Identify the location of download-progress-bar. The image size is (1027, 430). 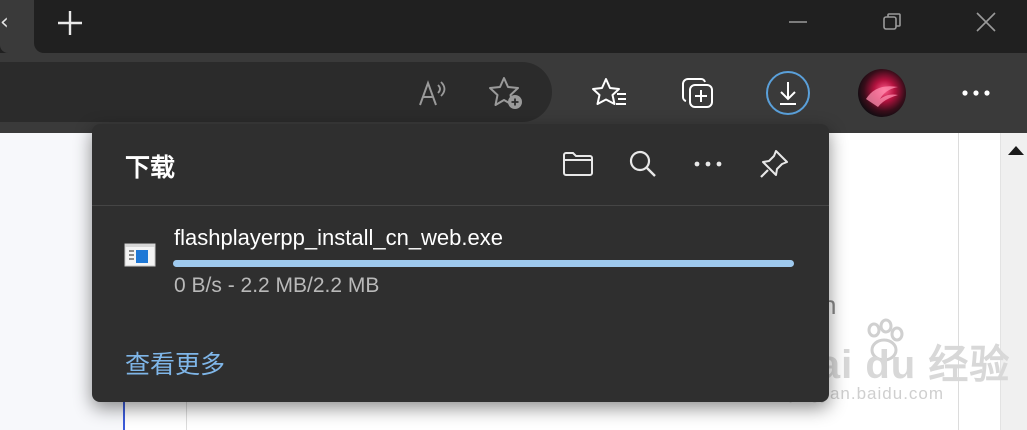
(483, 263).